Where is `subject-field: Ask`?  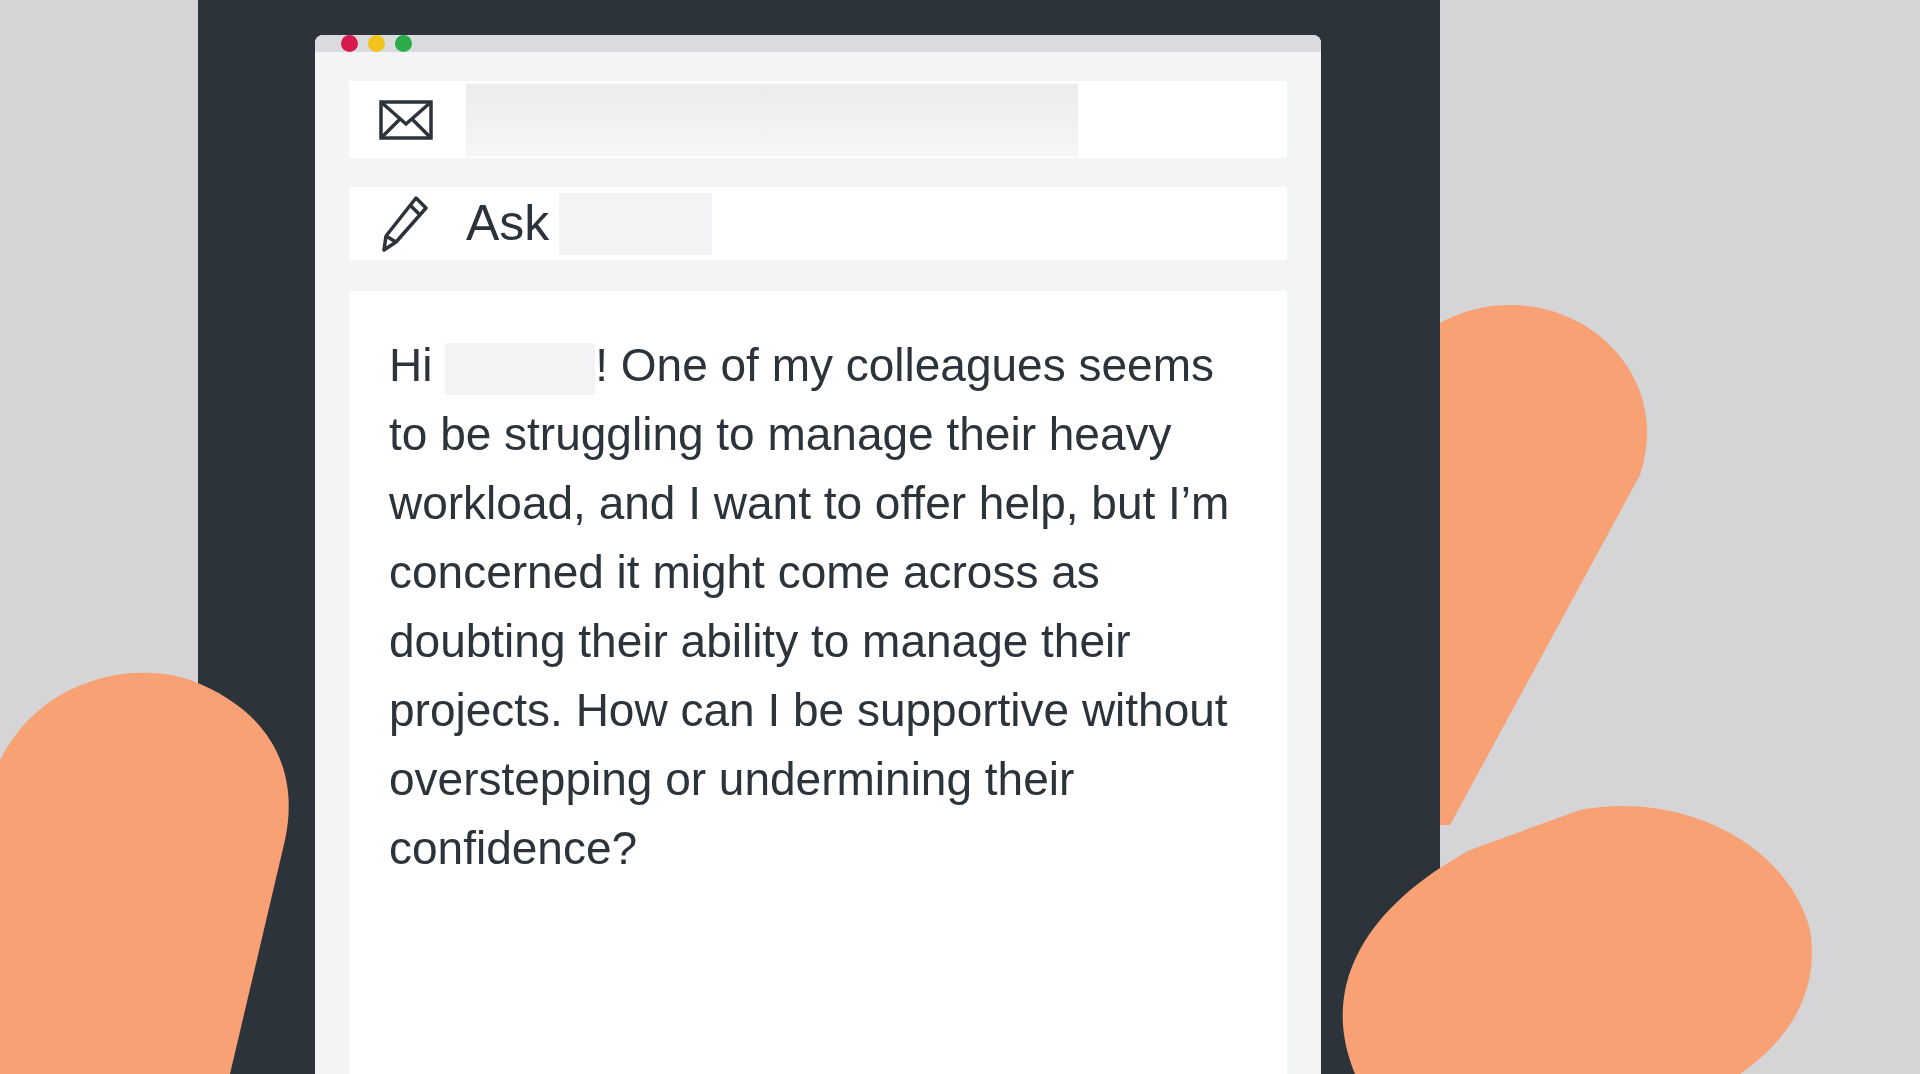
subject-field: Ask is located at coordinates (818, 223).